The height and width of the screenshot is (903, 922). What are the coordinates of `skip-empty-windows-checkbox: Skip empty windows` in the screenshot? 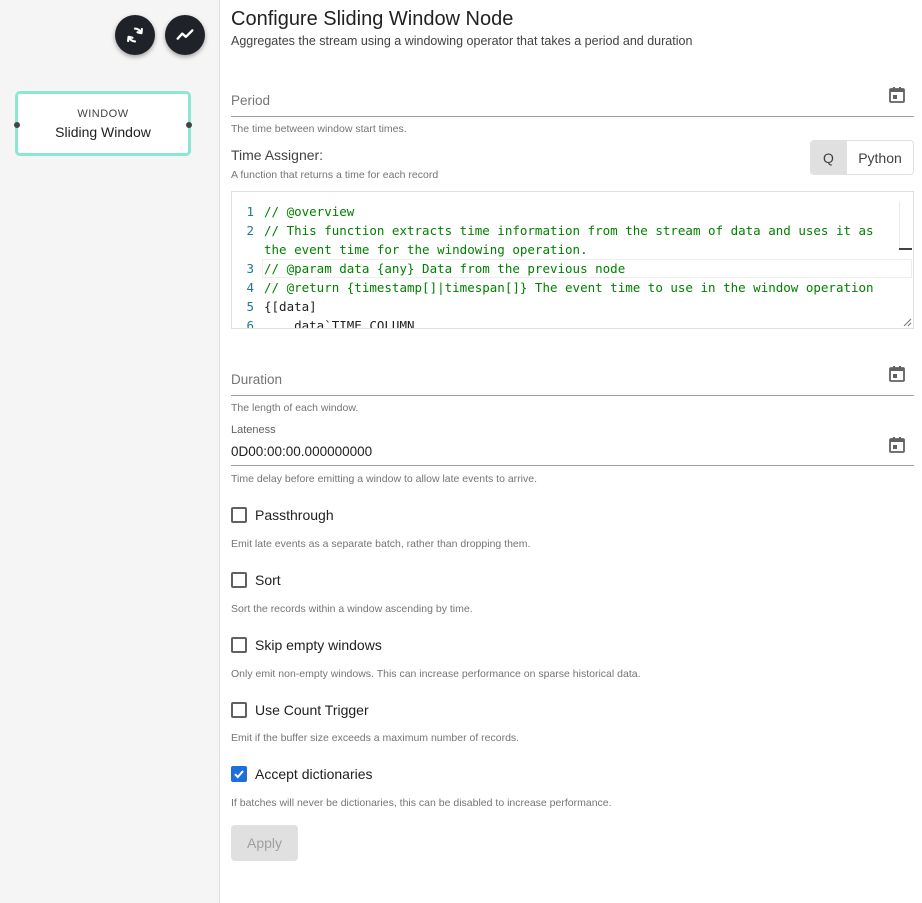 It's located at (306, 645).